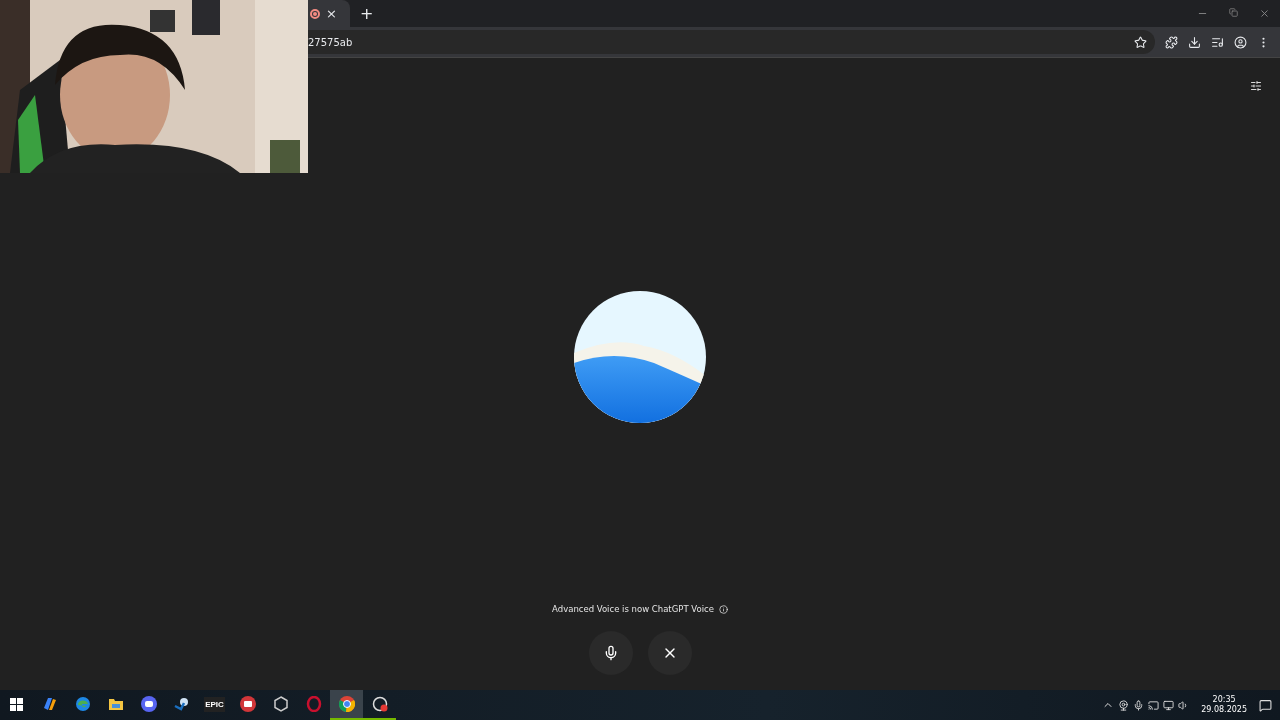 The image size is (1280, 720). I want to click on ring-icon, so click(313, 704).